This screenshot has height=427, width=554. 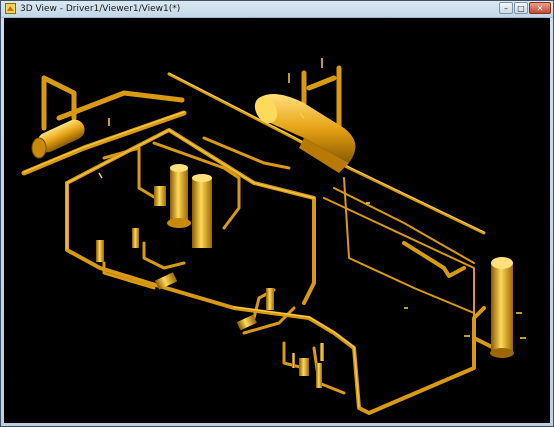 What do you see at coordinates (540, 8) in the screenshot?
I see `close-button: ✕` at bounding box center [540, 8].